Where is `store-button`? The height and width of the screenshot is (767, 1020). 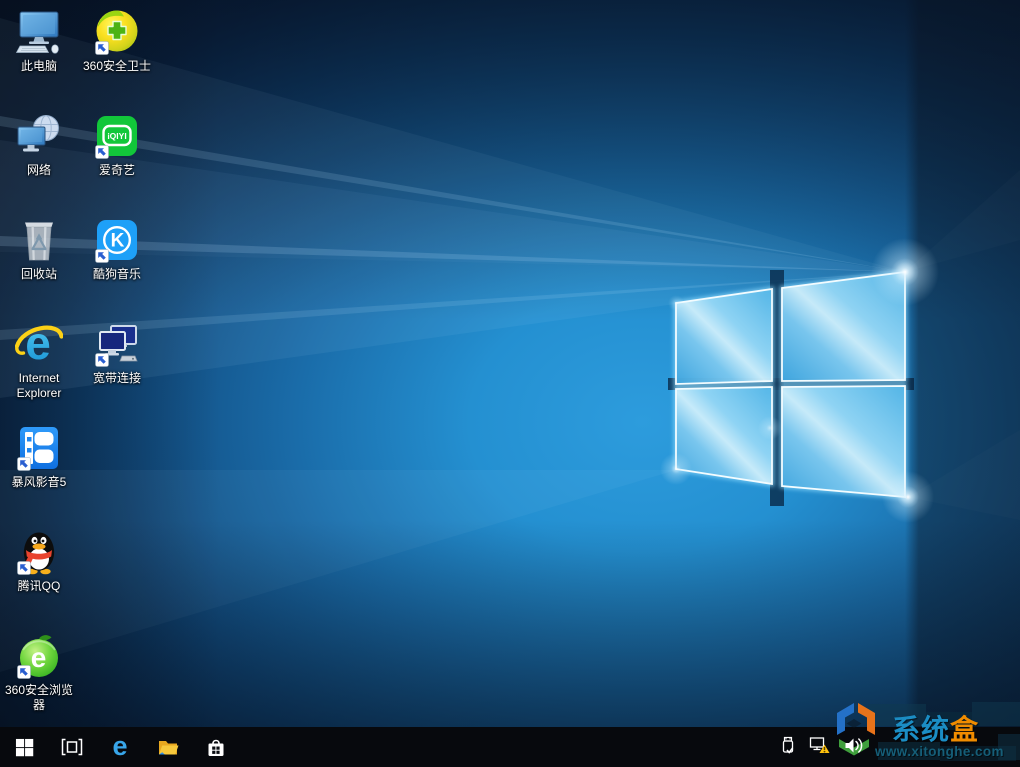
store-button is located at coordinates (216, 747).